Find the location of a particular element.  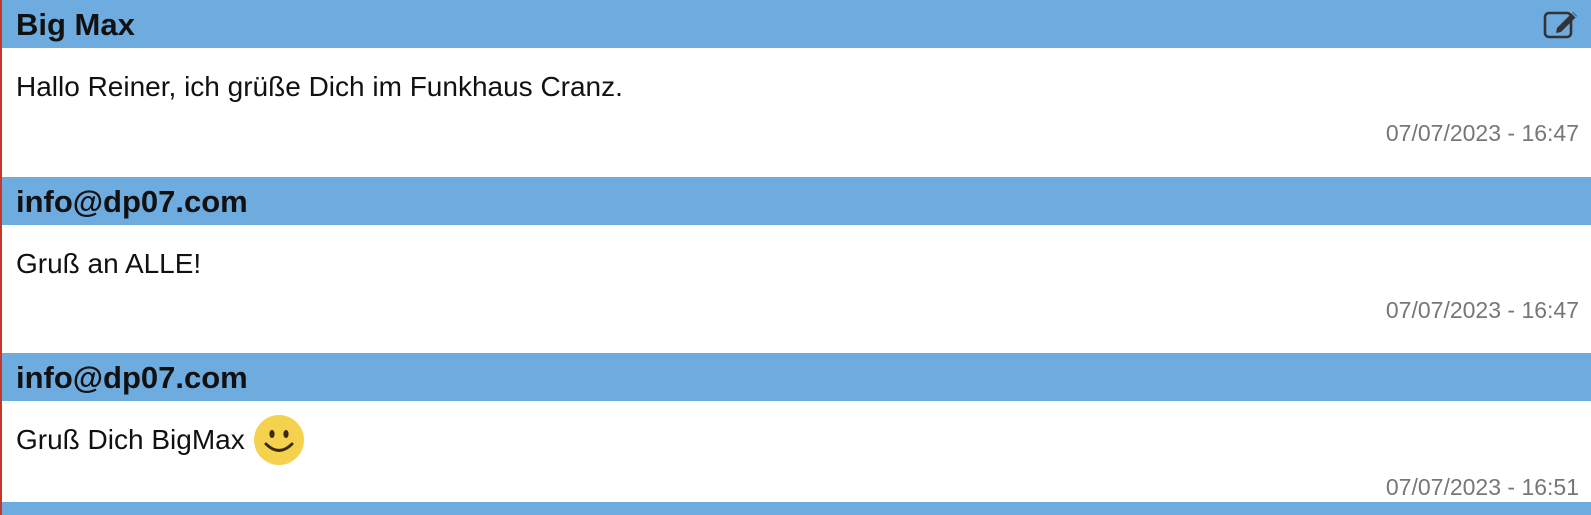

message-text-content: Gruß an ALLE! is located at coordinates (109, 263).